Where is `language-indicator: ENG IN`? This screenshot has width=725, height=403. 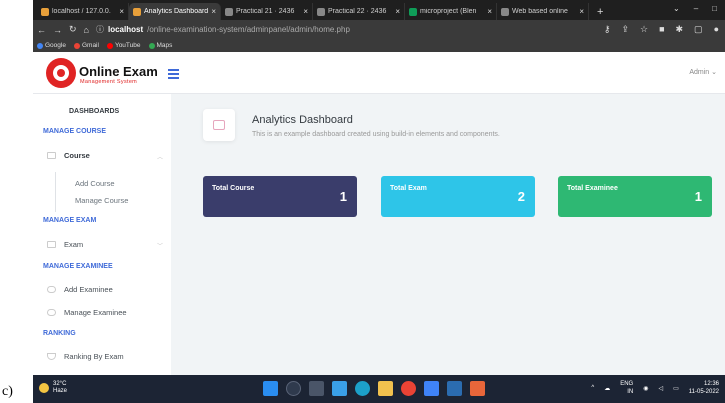 language-indicator: ENG IN is located at coordinates (626, 388).